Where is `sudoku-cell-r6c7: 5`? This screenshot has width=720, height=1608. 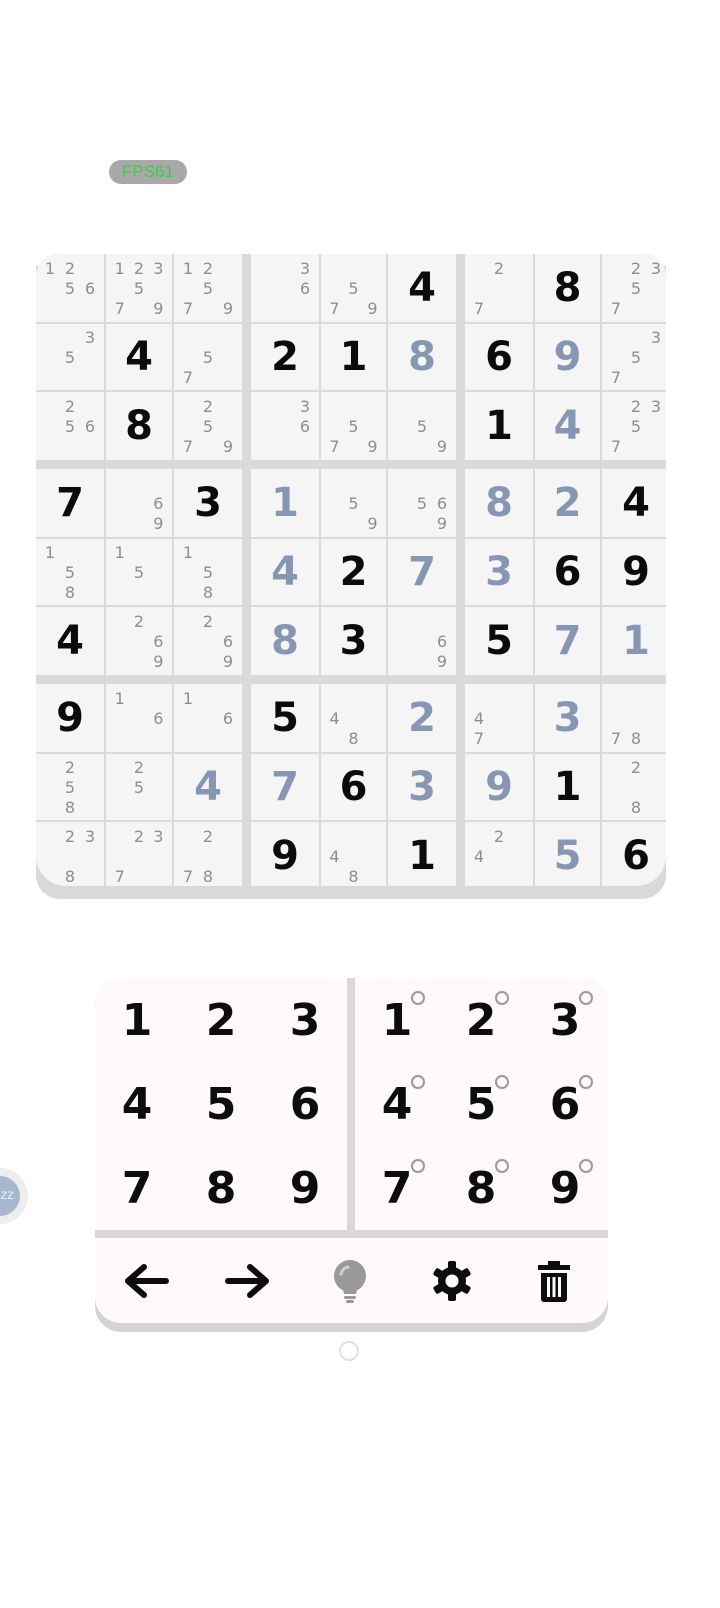 sudoku-cell-r6c7: 5 is located at coordinates (499, 641).